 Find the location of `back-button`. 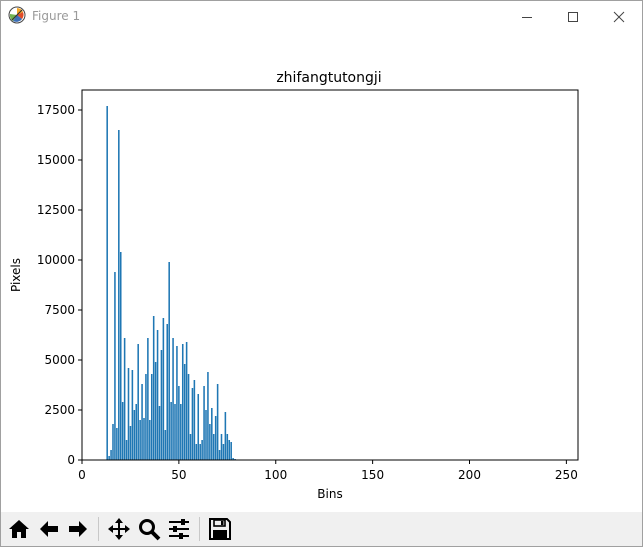

back-button is located at coordinates (49, 529).